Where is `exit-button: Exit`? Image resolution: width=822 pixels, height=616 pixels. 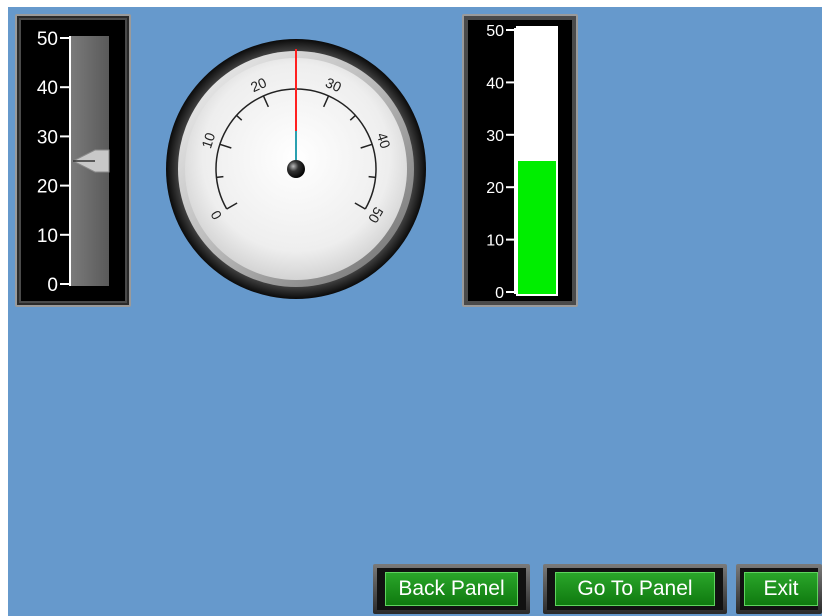 exit-button: Exit is located at coordinates (781, 589).